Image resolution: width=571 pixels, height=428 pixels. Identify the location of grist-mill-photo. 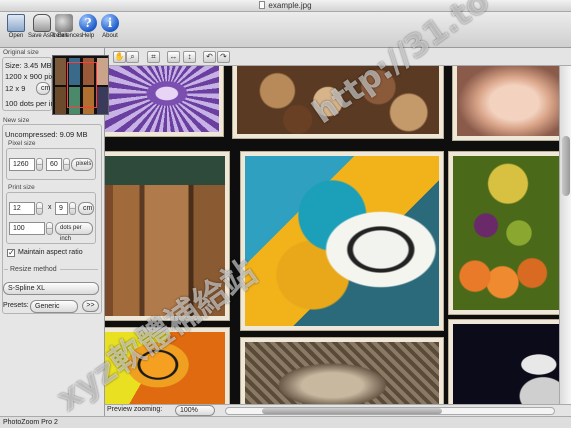
(167, 236).